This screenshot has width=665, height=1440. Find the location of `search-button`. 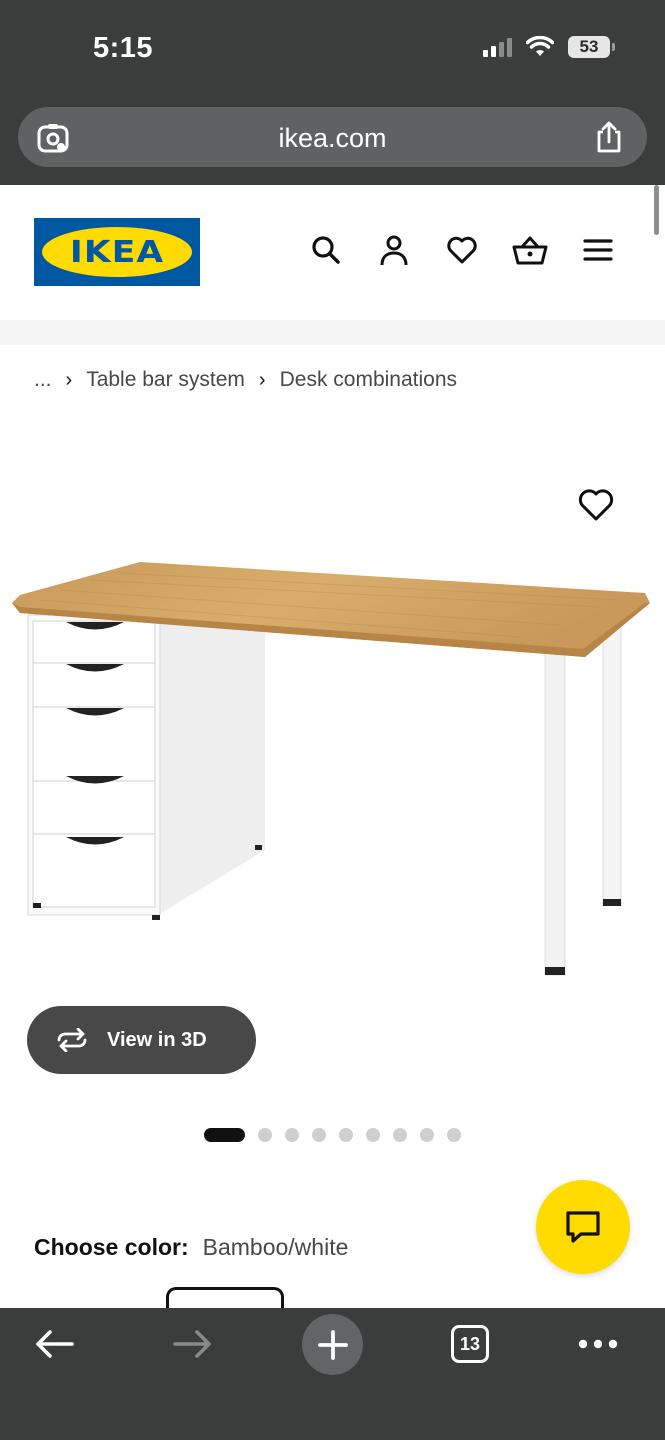

search-button is located at coordinates (326, 250).